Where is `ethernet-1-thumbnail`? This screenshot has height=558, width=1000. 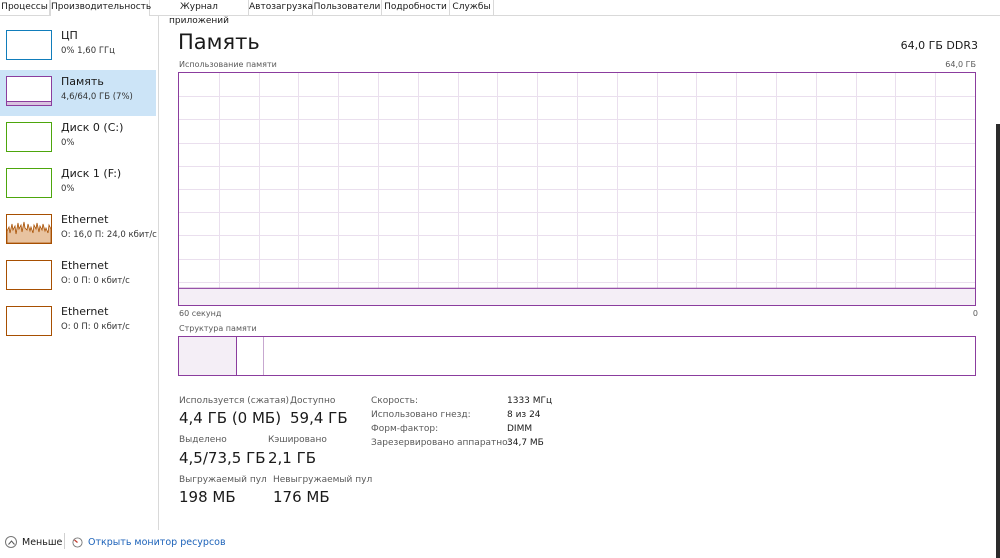
ethernet-1-thumbnail is located at coordinates (29, 229).